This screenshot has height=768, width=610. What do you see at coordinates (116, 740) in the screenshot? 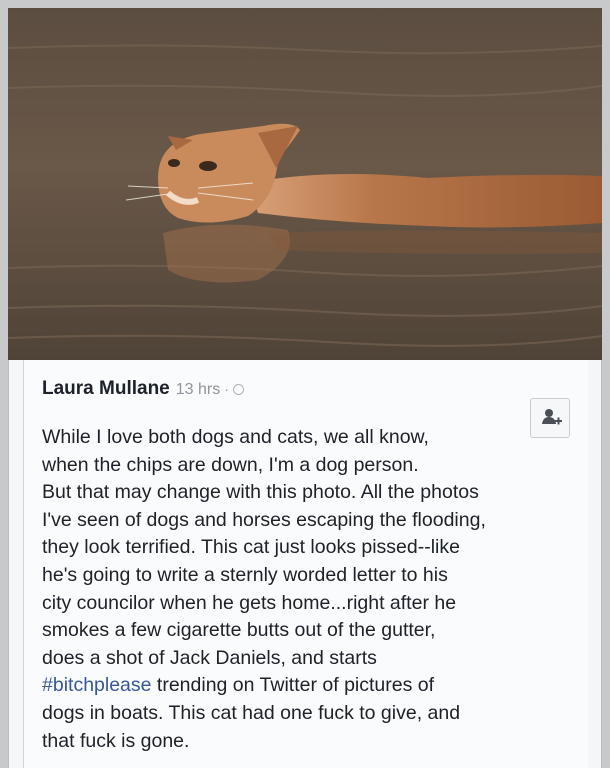
I see `post-line: that fuck is gone.` at bounding box center [116, 740].